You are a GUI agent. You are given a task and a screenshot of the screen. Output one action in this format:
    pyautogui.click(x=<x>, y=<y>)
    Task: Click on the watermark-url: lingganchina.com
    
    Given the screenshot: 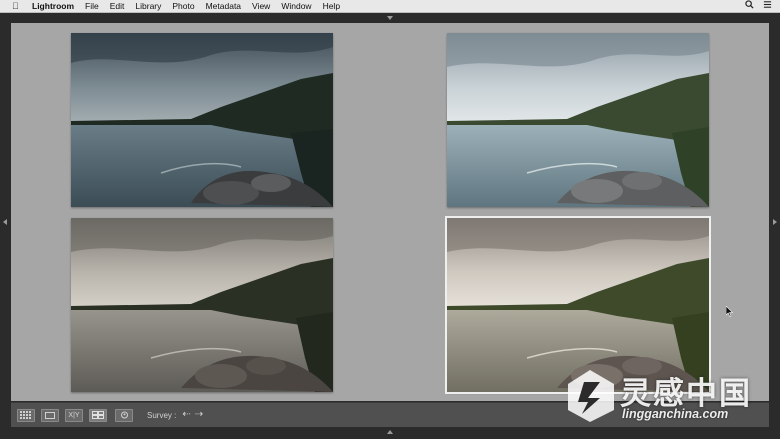 What is the action you would take?
    pyautogui.click(x=675, y=414)
    